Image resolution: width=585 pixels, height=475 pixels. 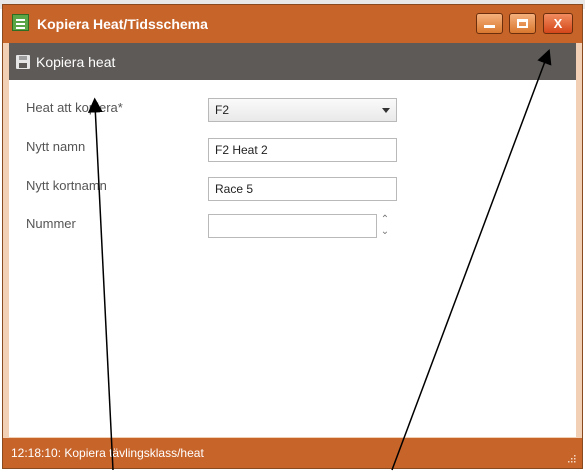 I want to click on heat-select-value: F2, so click(x=222, y=110).